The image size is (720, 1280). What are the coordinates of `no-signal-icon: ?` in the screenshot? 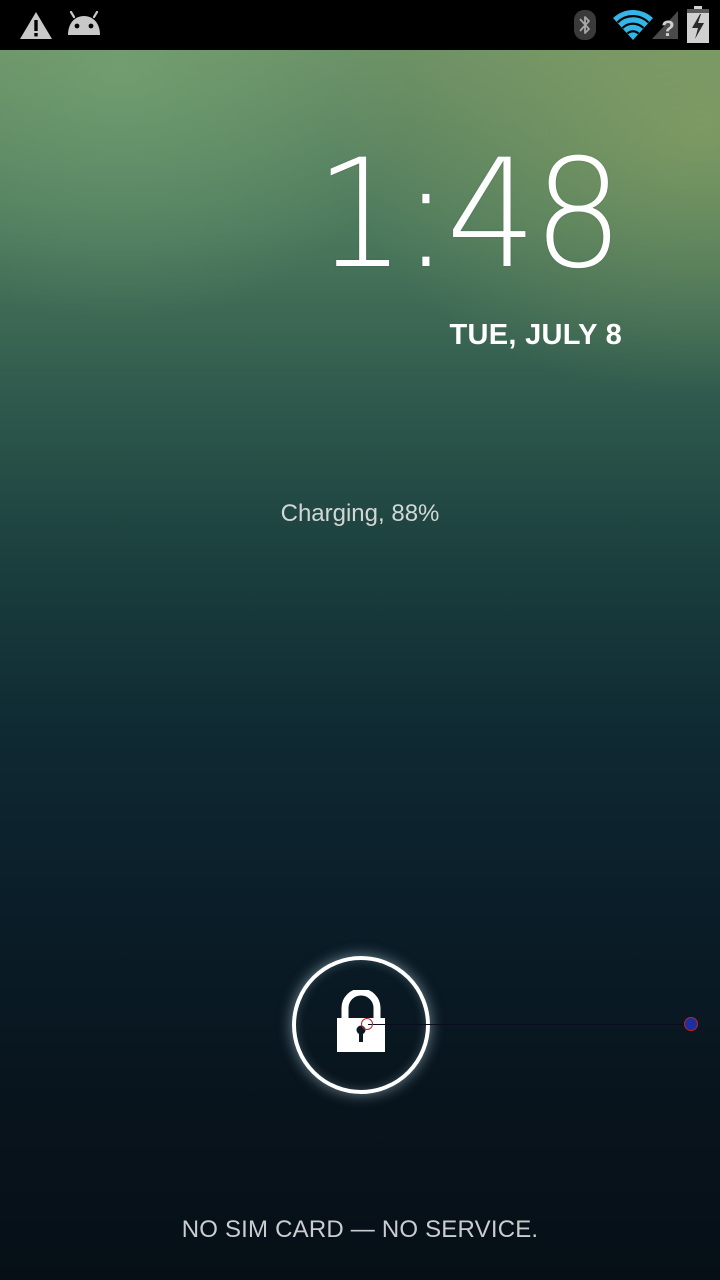 It's located at (665, 25).